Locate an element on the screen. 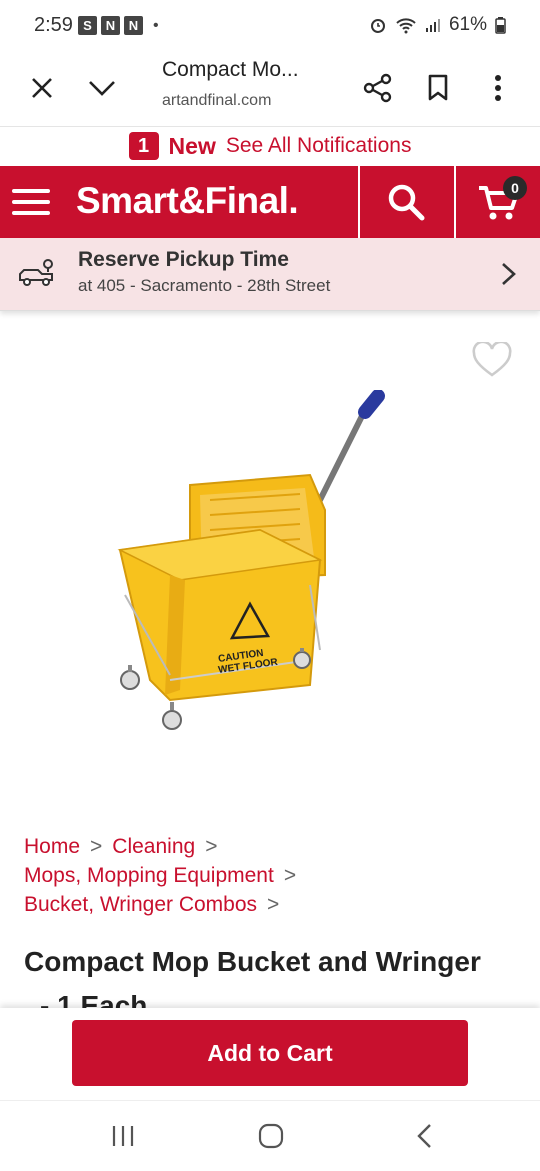  more-options-button is located at coordinates (498, 88).